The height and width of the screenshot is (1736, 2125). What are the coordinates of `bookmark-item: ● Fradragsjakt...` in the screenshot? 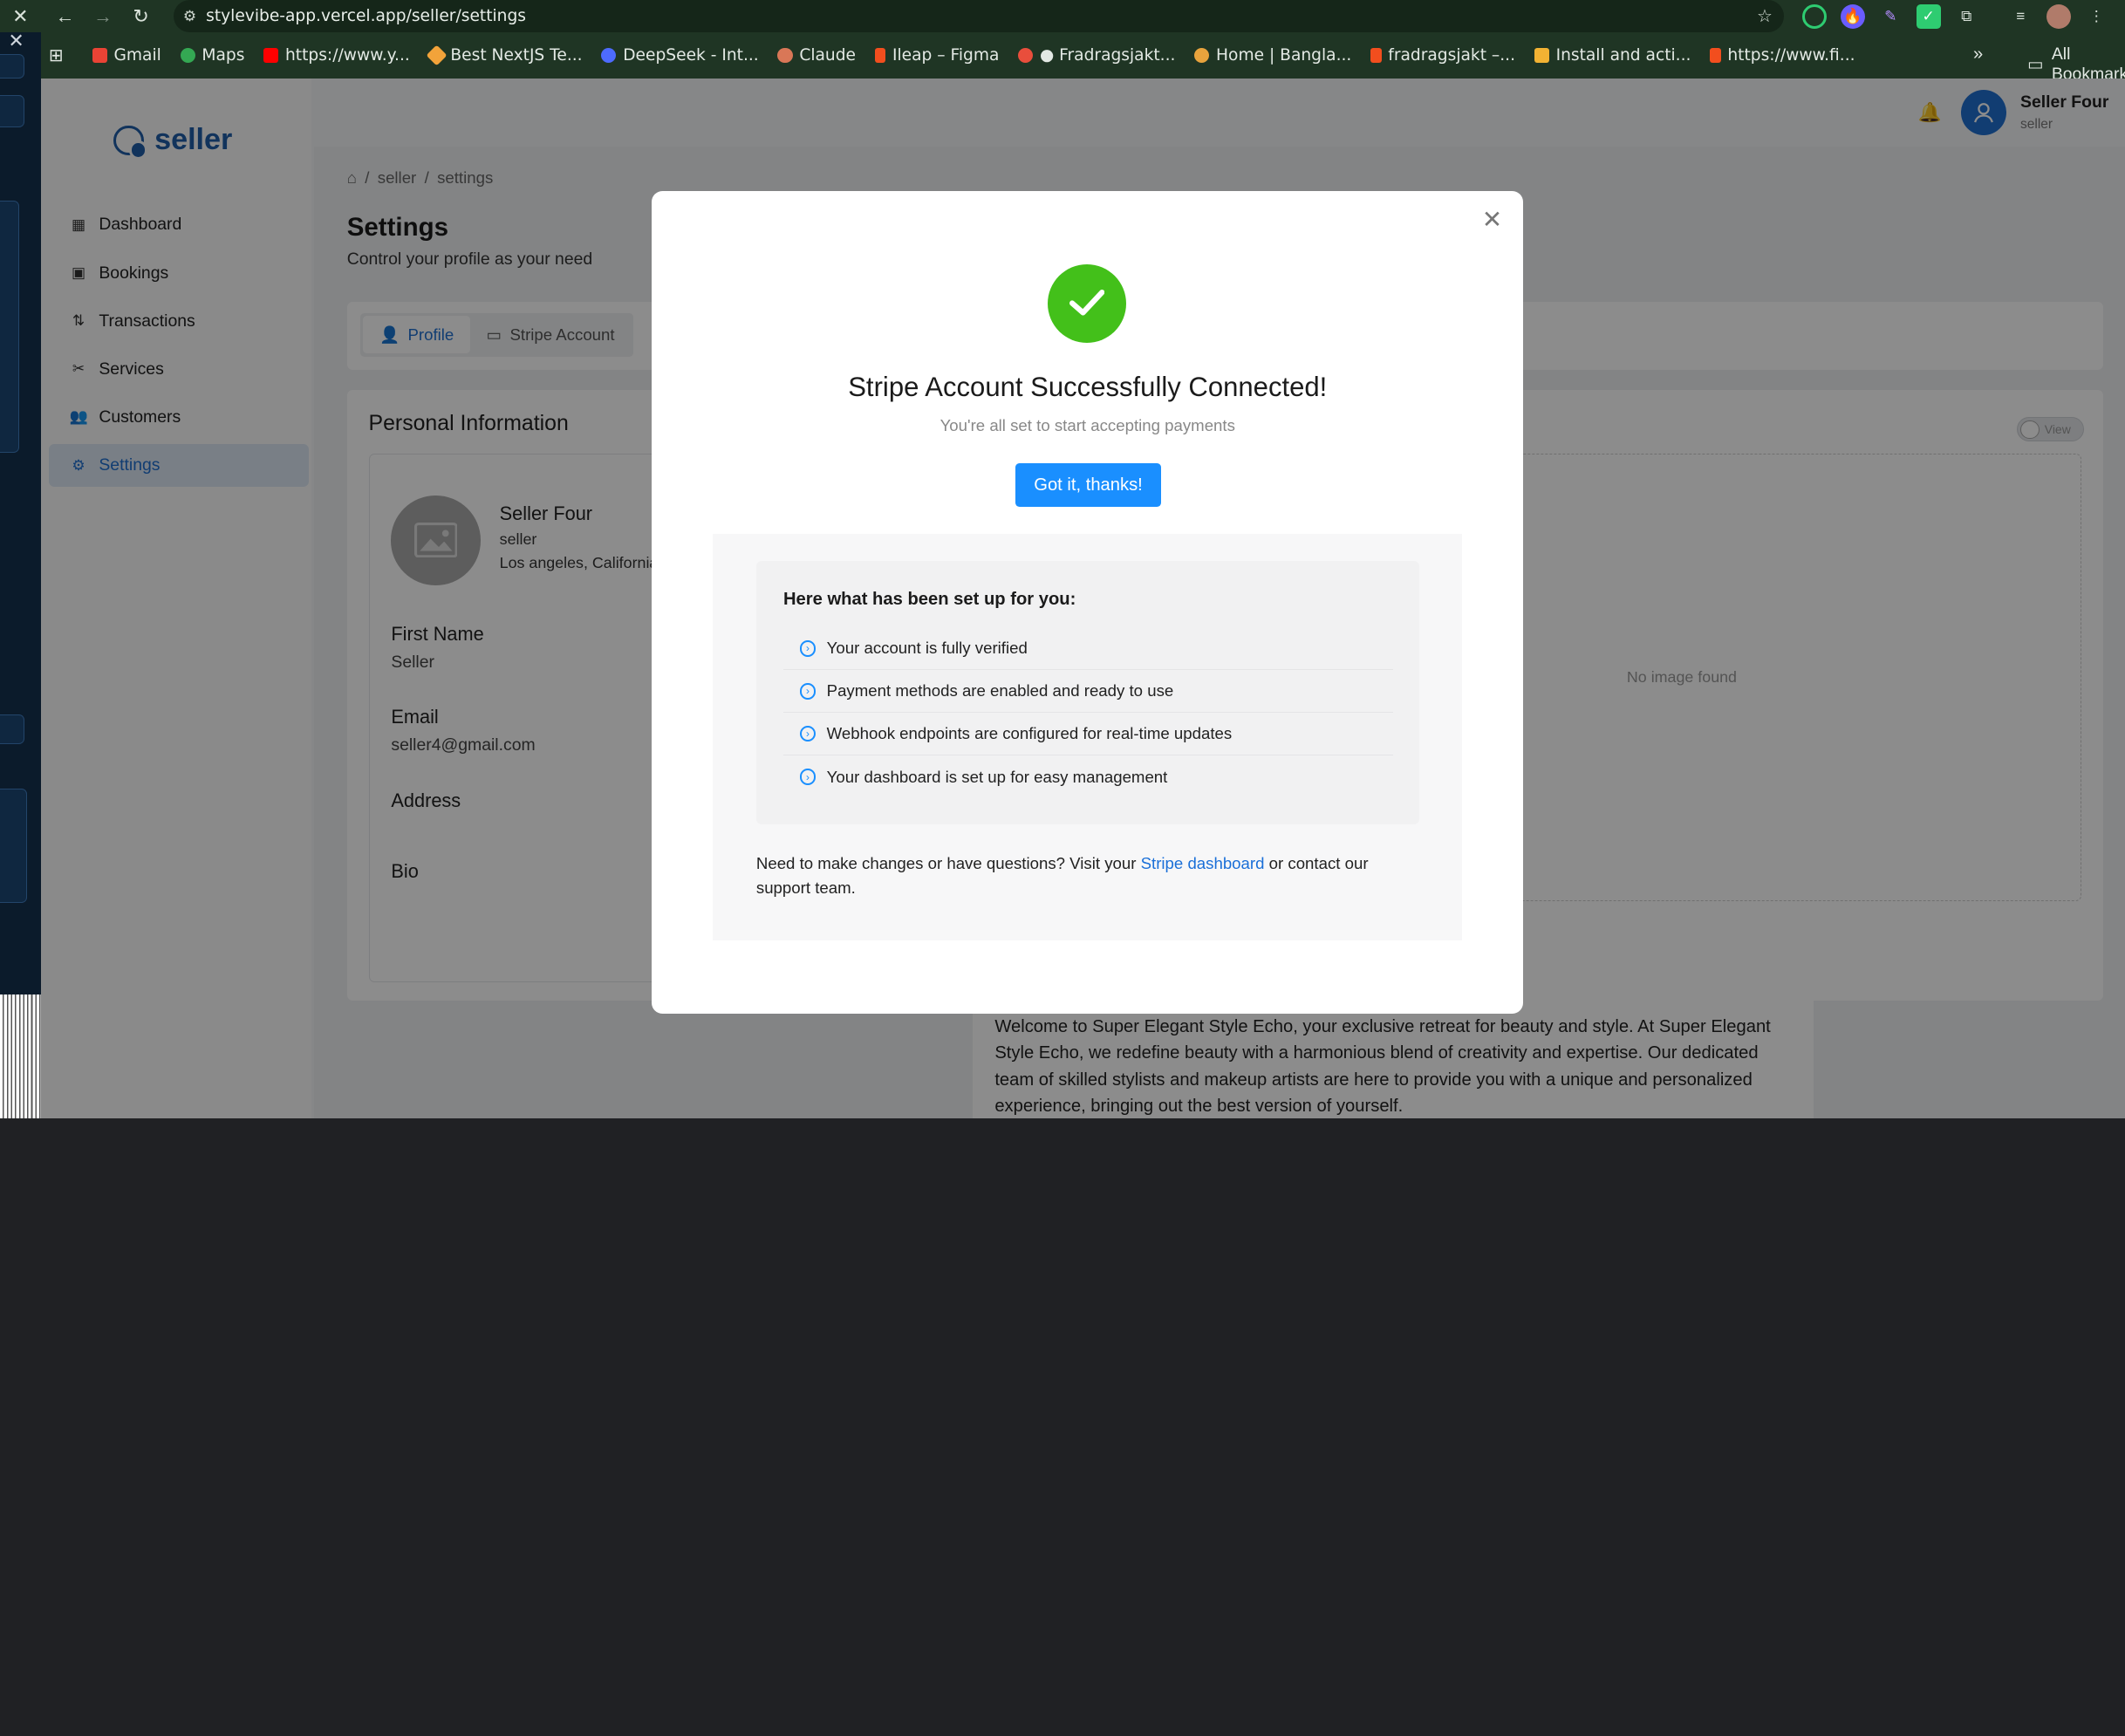 It's located at (1096, 55).